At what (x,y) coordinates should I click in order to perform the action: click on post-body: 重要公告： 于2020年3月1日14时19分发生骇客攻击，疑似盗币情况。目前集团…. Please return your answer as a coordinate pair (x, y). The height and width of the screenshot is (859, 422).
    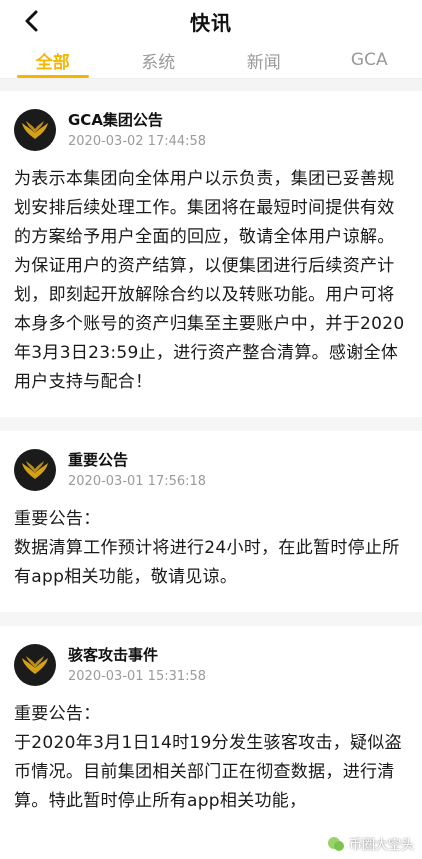
    Looking at the image, I should click on (211, 758).